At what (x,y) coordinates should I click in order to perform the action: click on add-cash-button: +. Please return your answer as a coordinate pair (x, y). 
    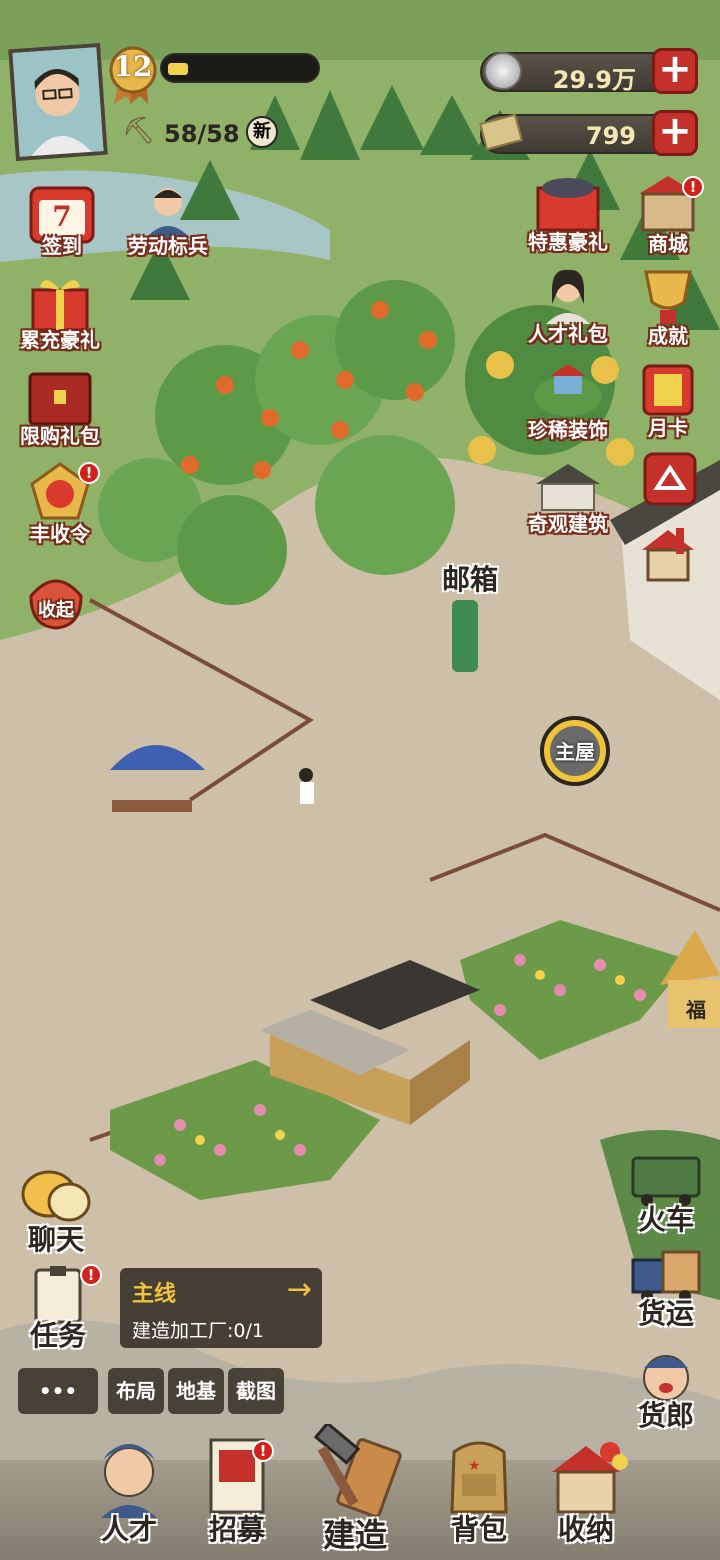
    Looking at the image, I should click on (675, 133).